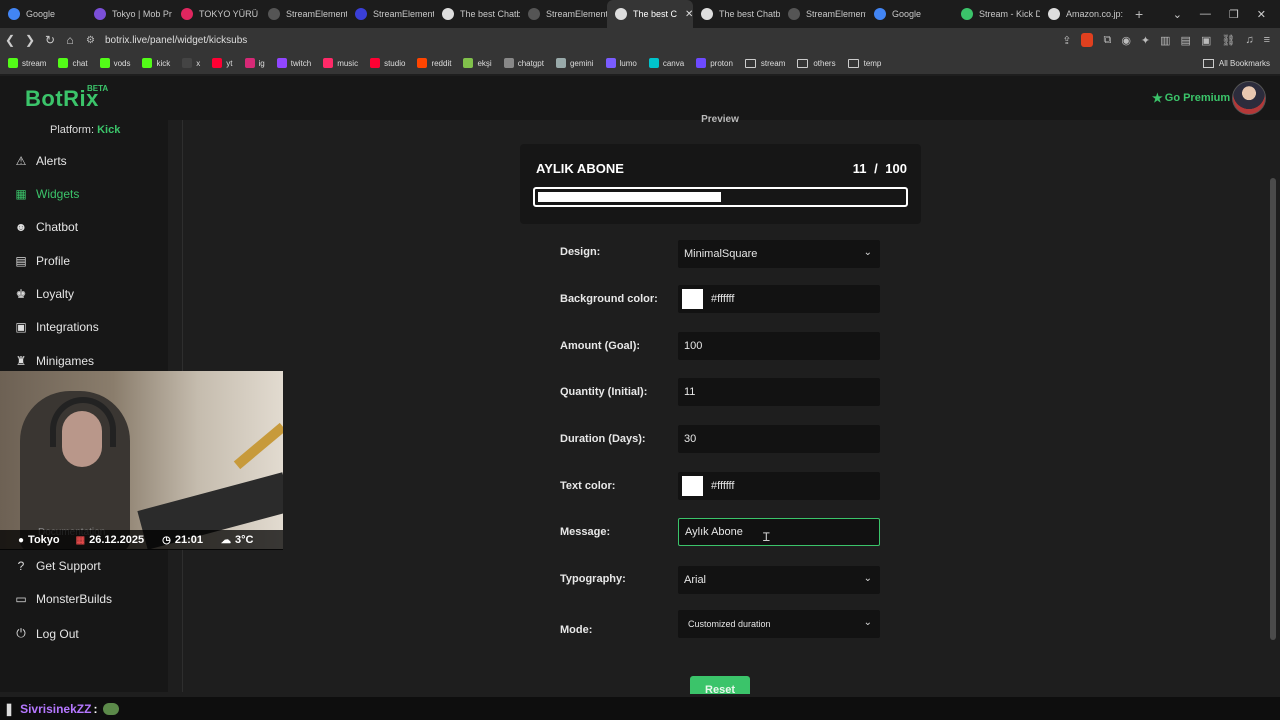 This screenshot has width=1280, height=720. What do you see at coordinates (714, 63) in the screenshot?
I see `bookmark-item: proton` at bounding box center [714, 63].